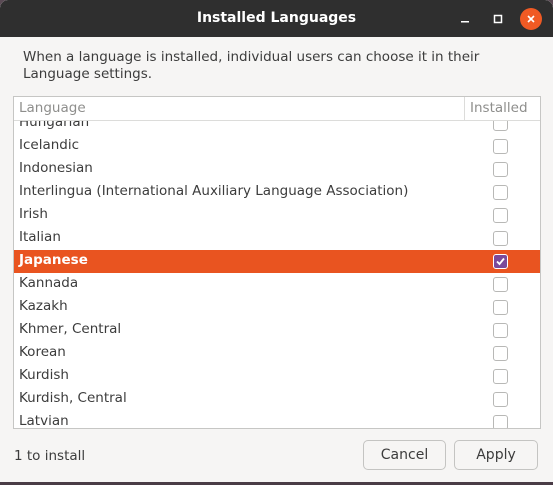 Image resolution: width=553 pixels, height=485 pixels. What do you see at coordinates (52, 108) in the screenshot?
I see `column-header-language: Language` at bounding box center [52, 108].